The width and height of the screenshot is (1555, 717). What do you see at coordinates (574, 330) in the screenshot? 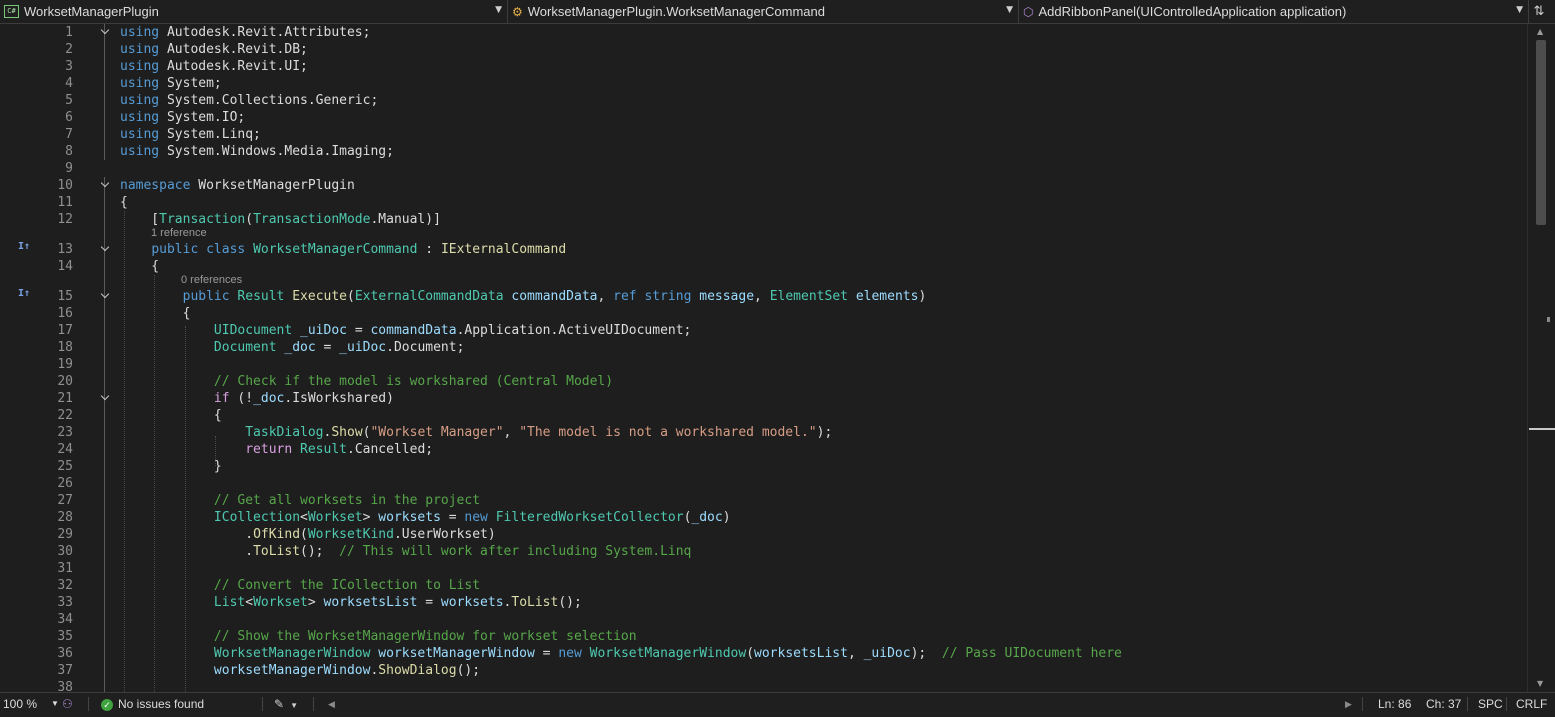
I see `code-token: .Application.ActiveUIDocument;` at bounding box center [574, 330].